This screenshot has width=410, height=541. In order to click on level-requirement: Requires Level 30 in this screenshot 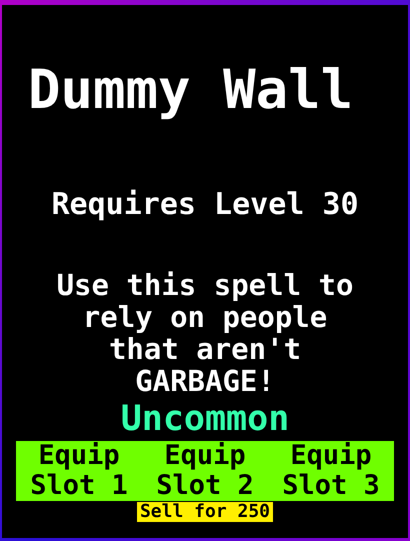, I will do `click(205, 205)`.